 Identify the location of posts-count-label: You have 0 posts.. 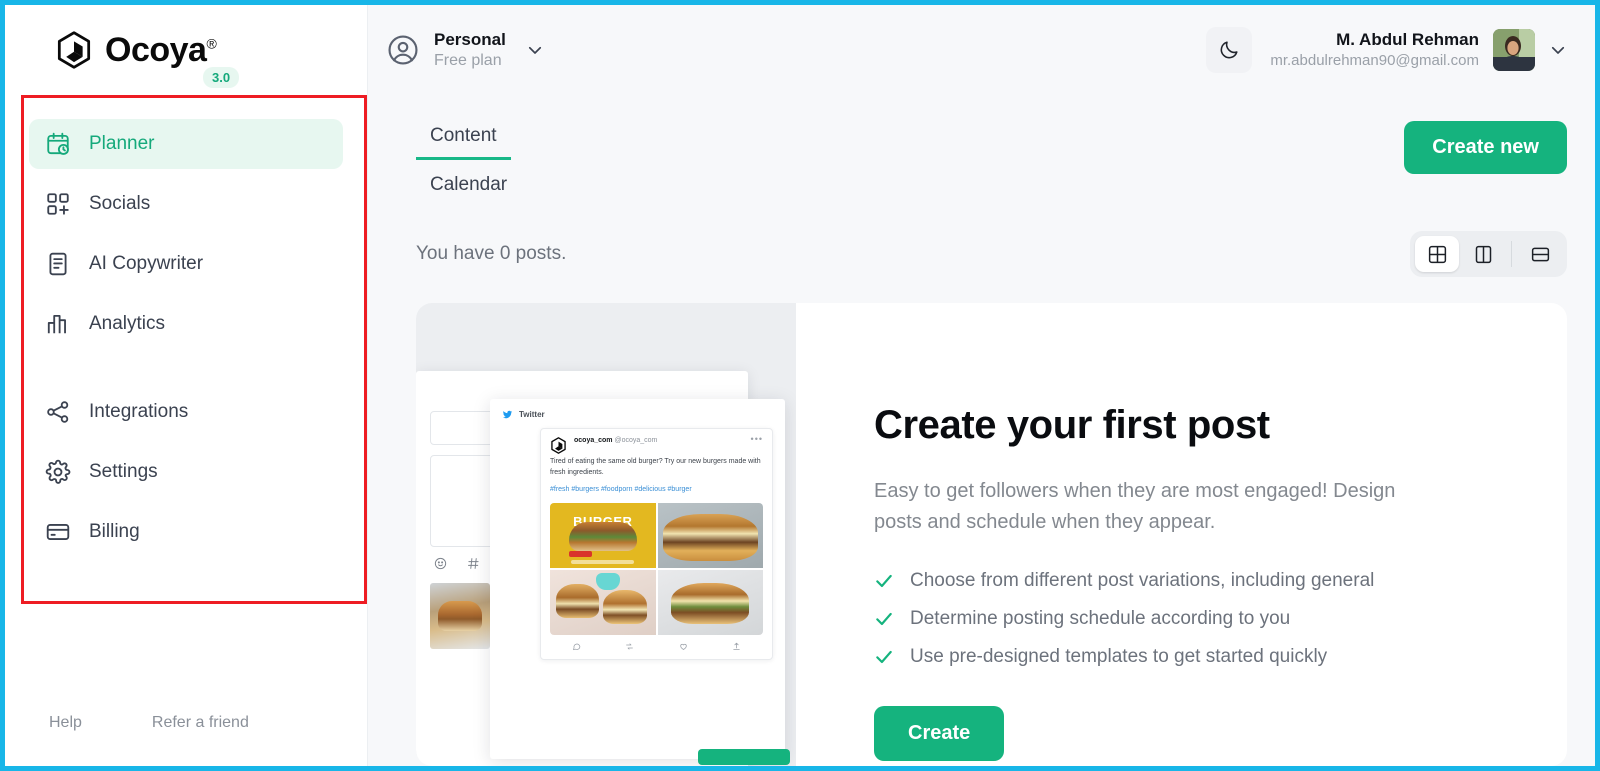
(491, 253).